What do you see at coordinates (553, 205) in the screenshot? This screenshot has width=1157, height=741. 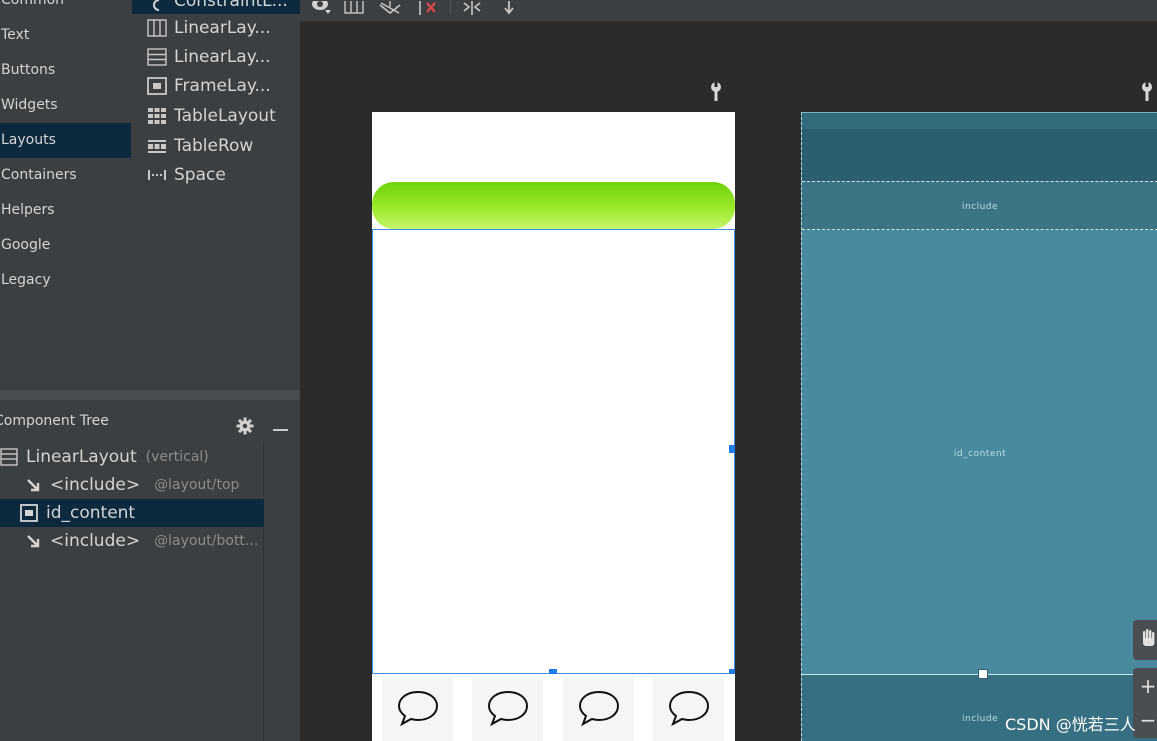 I see `top-include-bar` at bounding box center [553, 205].